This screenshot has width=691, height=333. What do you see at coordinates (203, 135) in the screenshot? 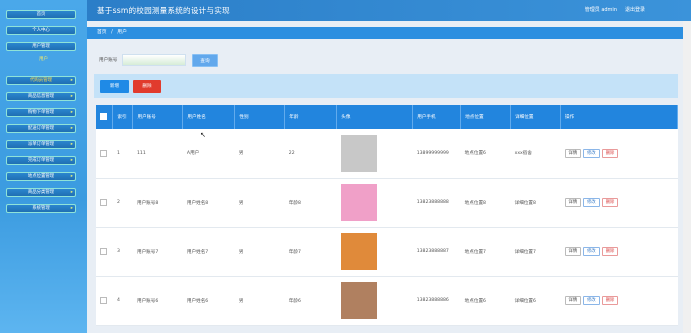
I see `mouse-cursor-icon: ↖` at bounding box center [203, 135].